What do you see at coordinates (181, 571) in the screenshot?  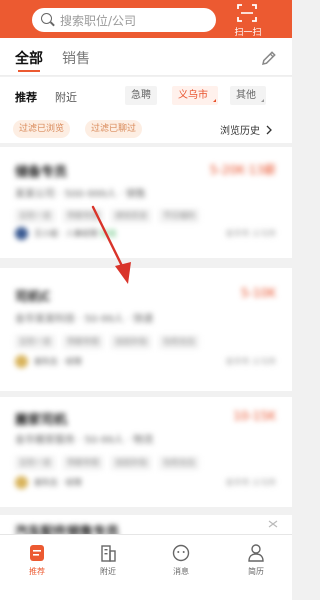 I see `nav-messages-label: 消息` at bounding box center [181, 571].